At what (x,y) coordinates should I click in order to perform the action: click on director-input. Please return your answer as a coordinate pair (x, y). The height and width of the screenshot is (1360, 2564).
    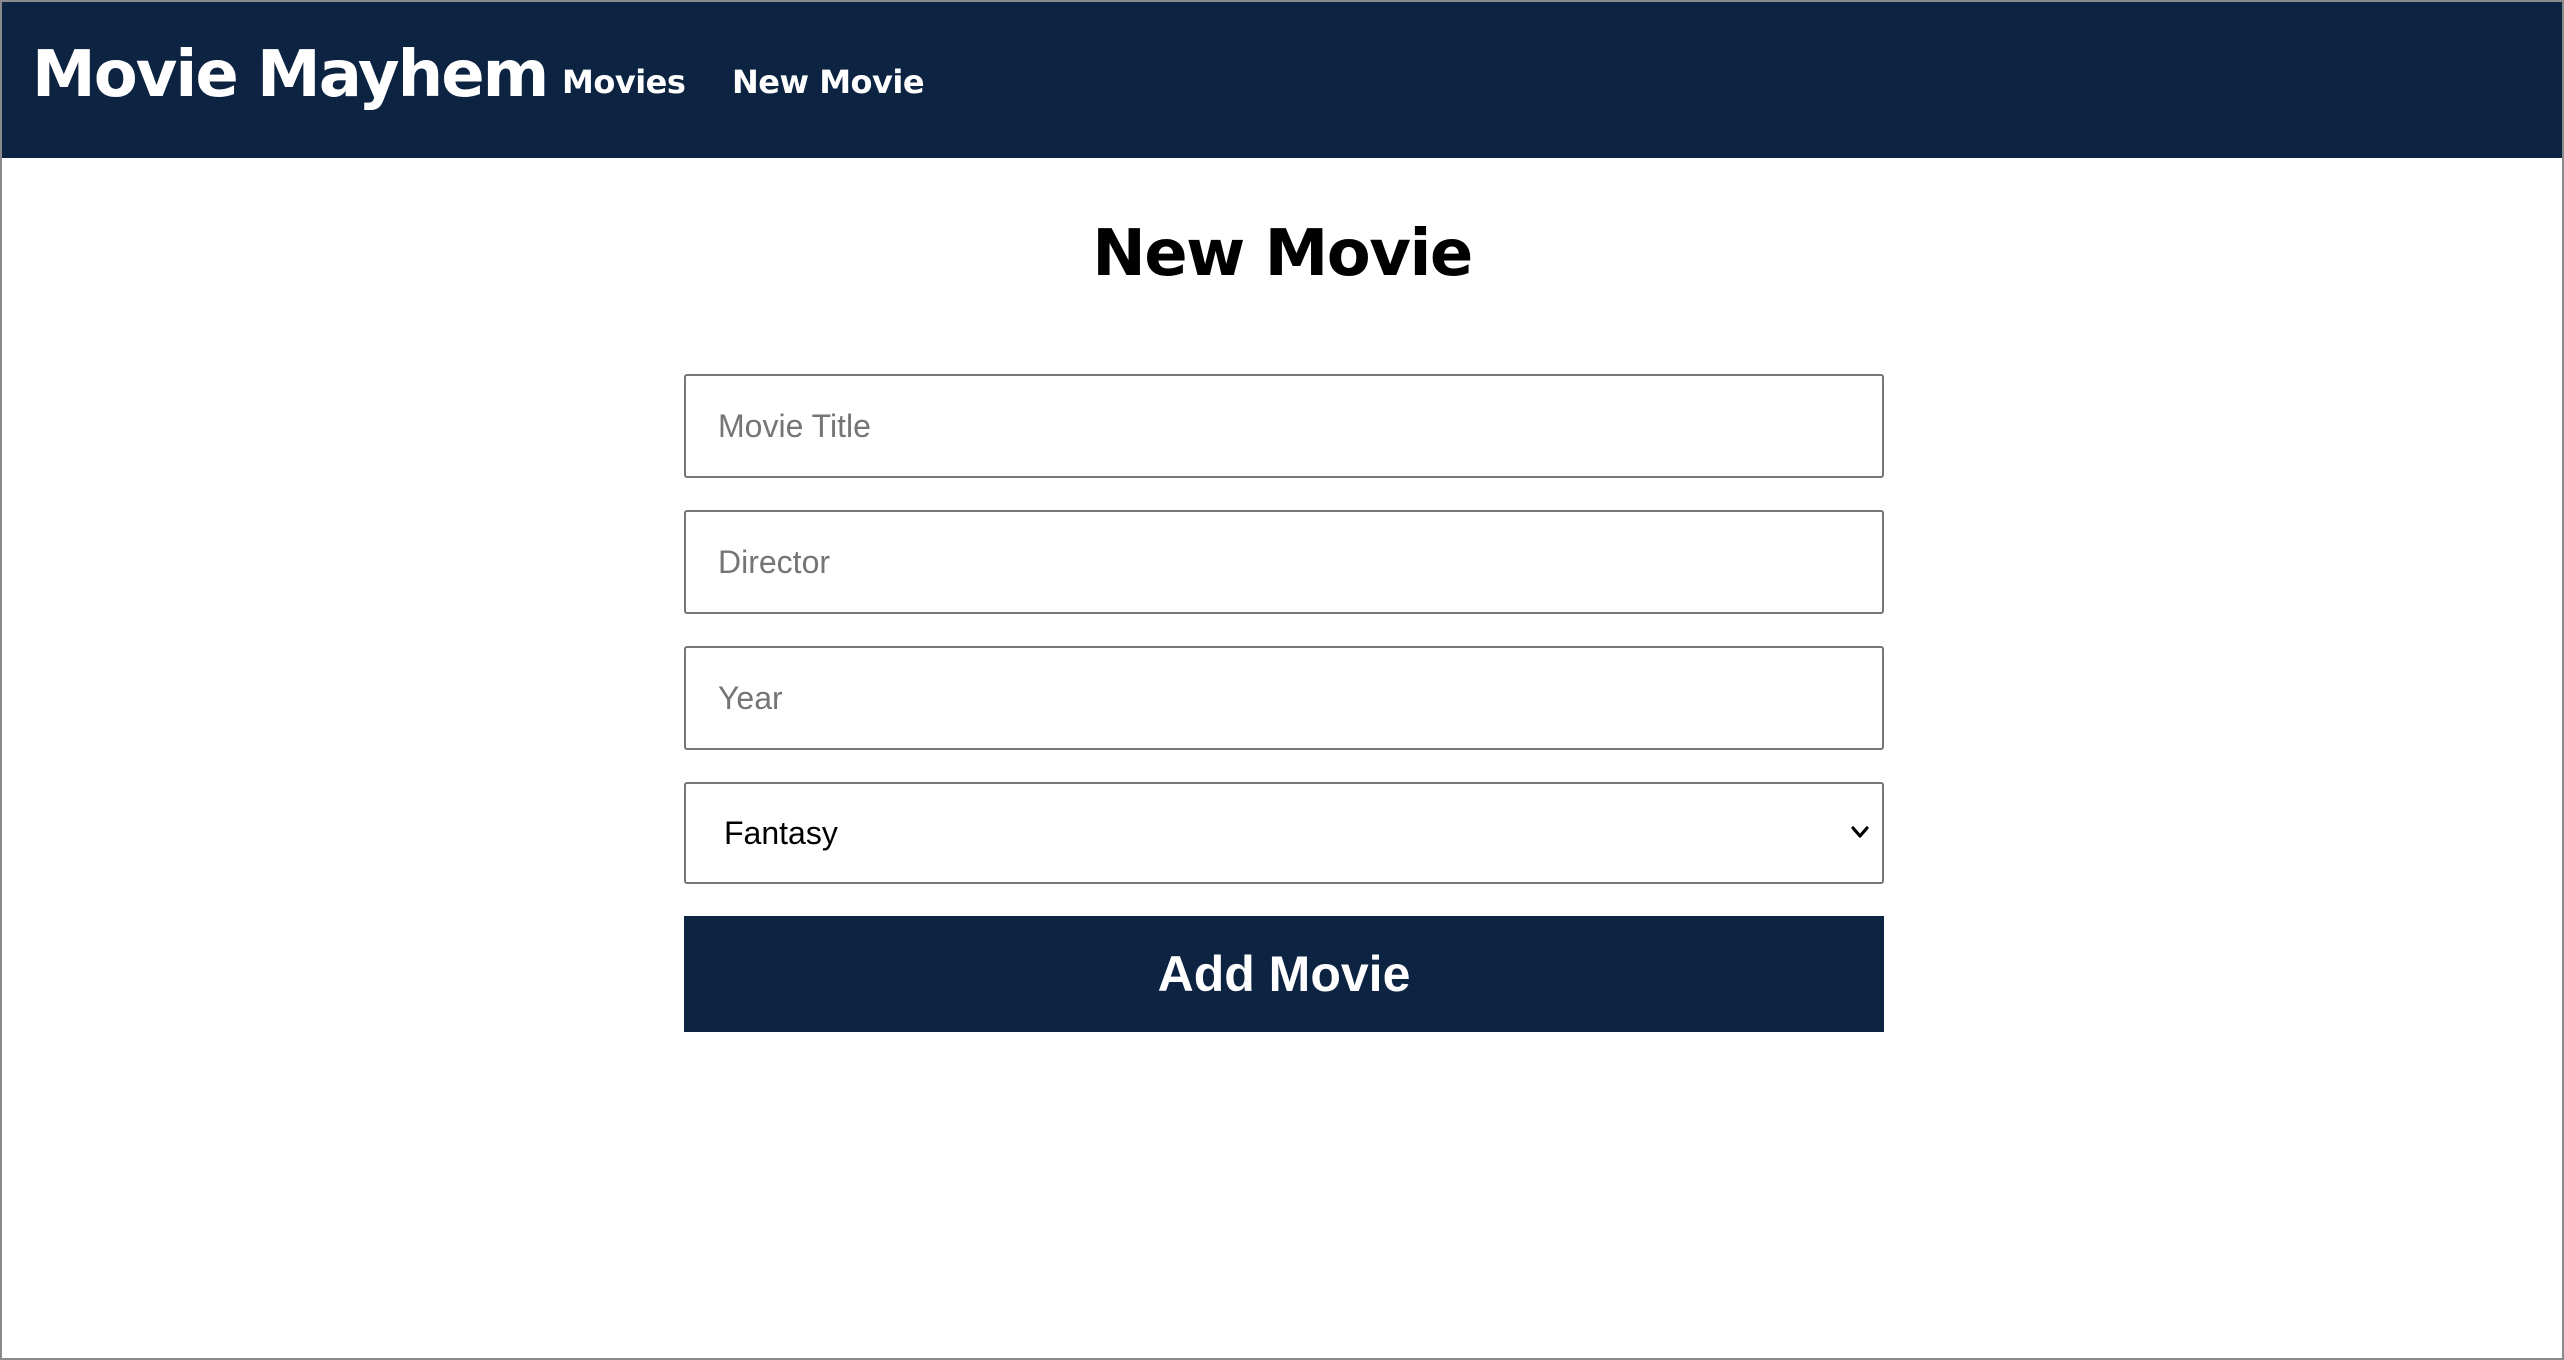
    Looking at the image, I should click on (1284, 562).